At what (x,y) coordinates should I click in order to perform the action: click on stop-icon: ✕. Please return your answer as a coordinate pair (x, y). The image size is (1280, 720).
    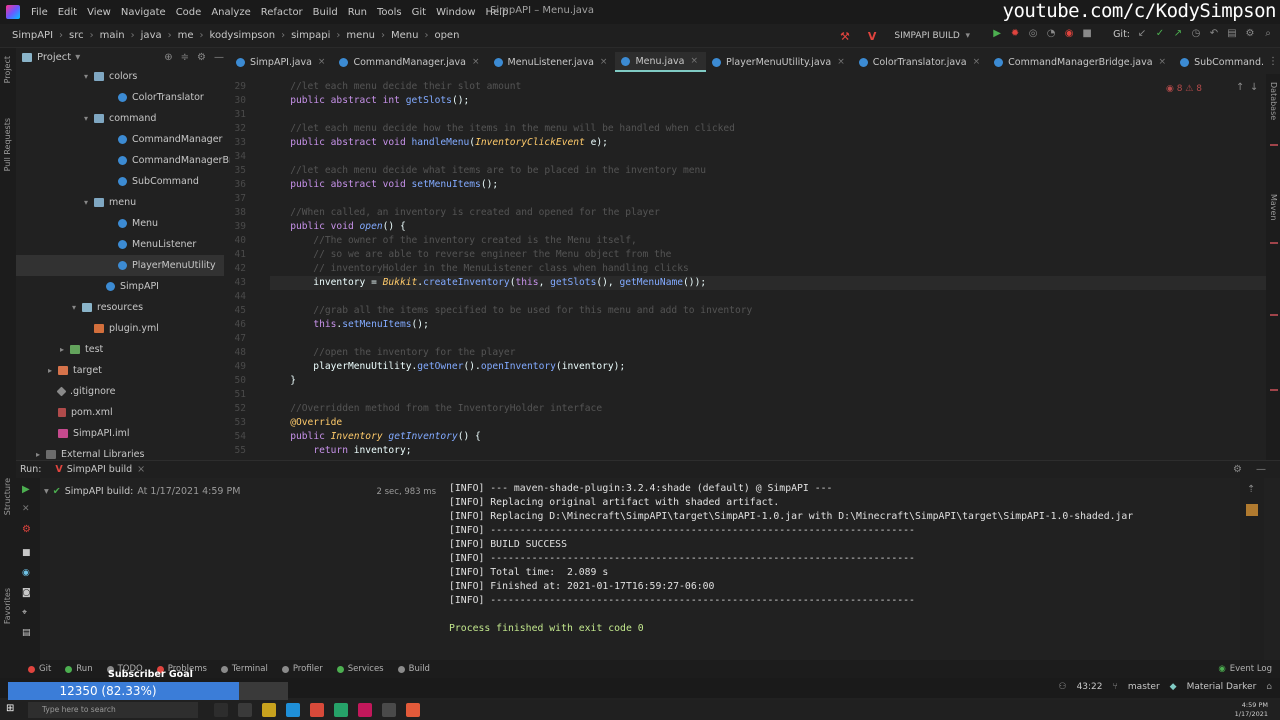
    Looking at the image, I should click on (26, 509).